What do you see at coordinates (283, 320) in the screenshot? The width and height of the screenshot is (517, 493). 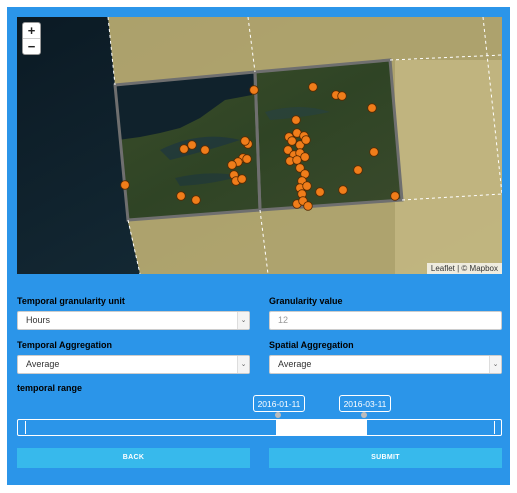 I see `granularity-placeholder: 12` at bounding box center [283, 320].